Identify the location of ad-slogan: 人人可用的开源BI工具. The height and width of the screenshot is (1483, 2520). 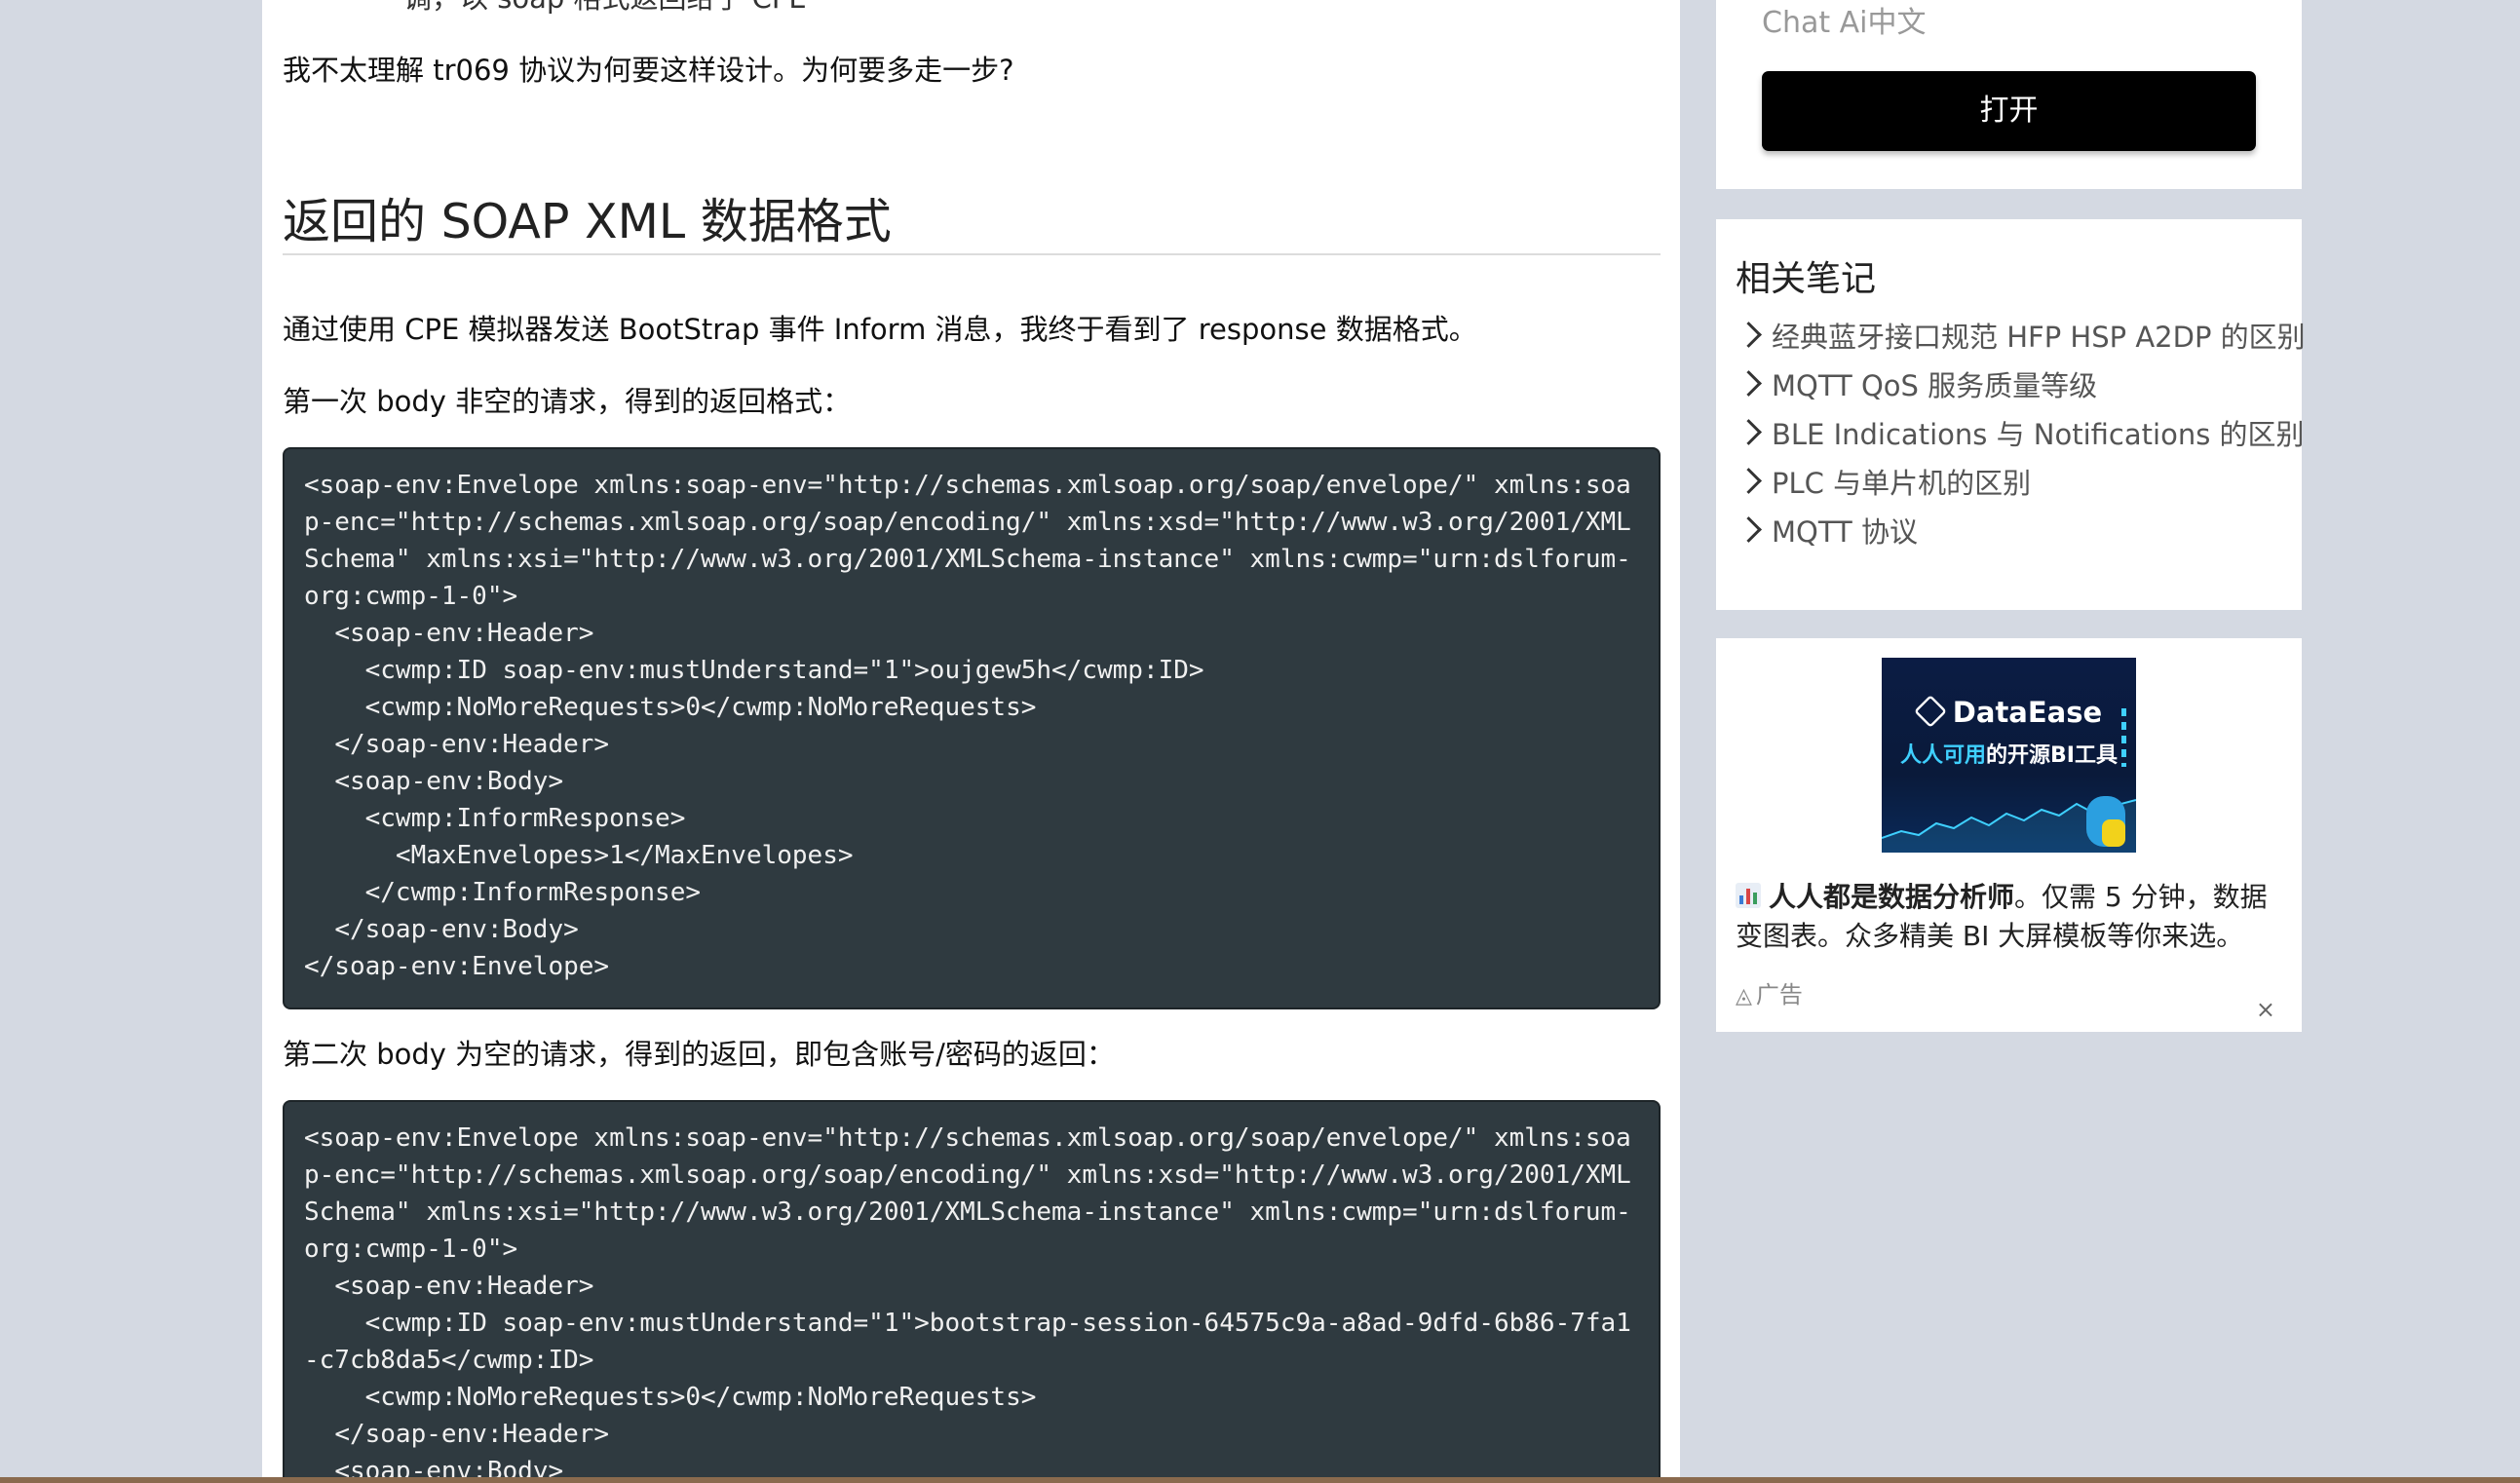
(2009, 756).